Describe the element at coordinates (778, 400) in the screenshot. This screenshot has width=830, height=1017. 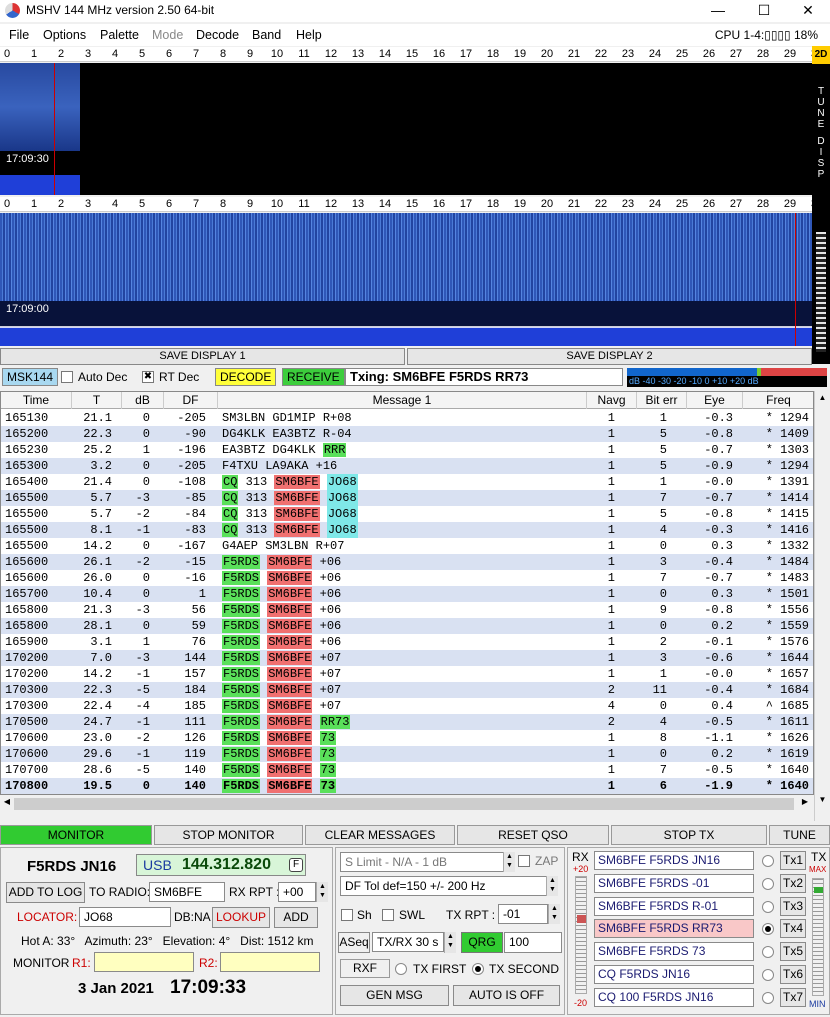
I see `col-freq: Freq` at that location.